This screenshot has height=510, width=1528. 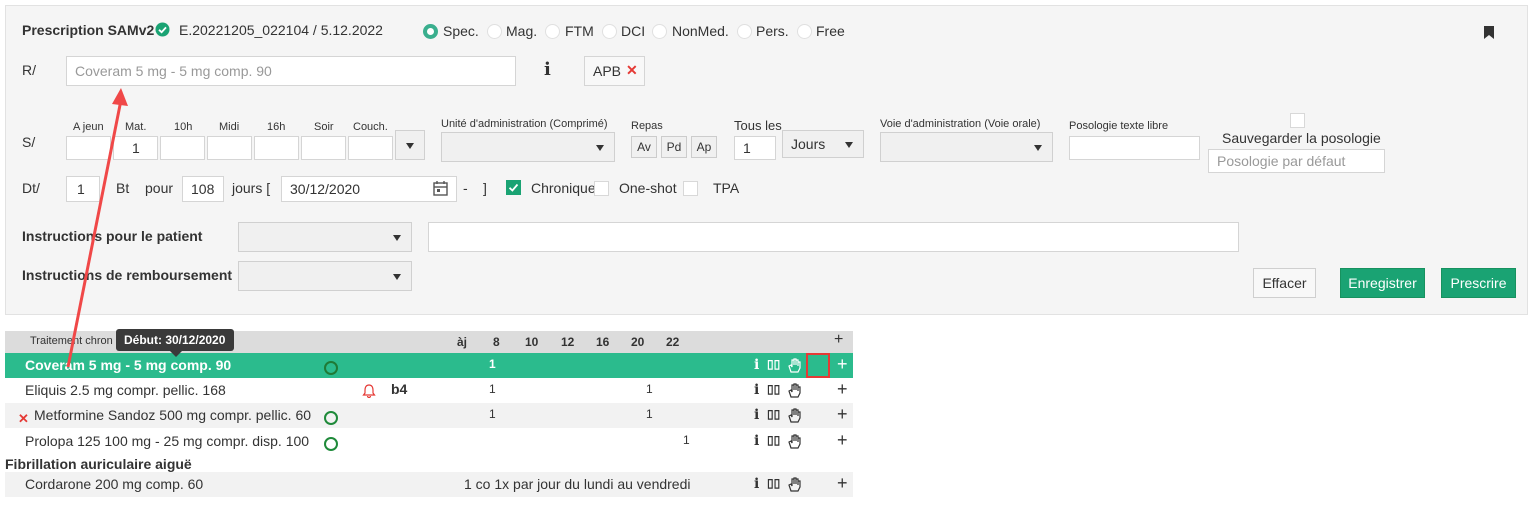 I want to click on radio-label-nonmed: NonMed., so click(x=700, y=31).